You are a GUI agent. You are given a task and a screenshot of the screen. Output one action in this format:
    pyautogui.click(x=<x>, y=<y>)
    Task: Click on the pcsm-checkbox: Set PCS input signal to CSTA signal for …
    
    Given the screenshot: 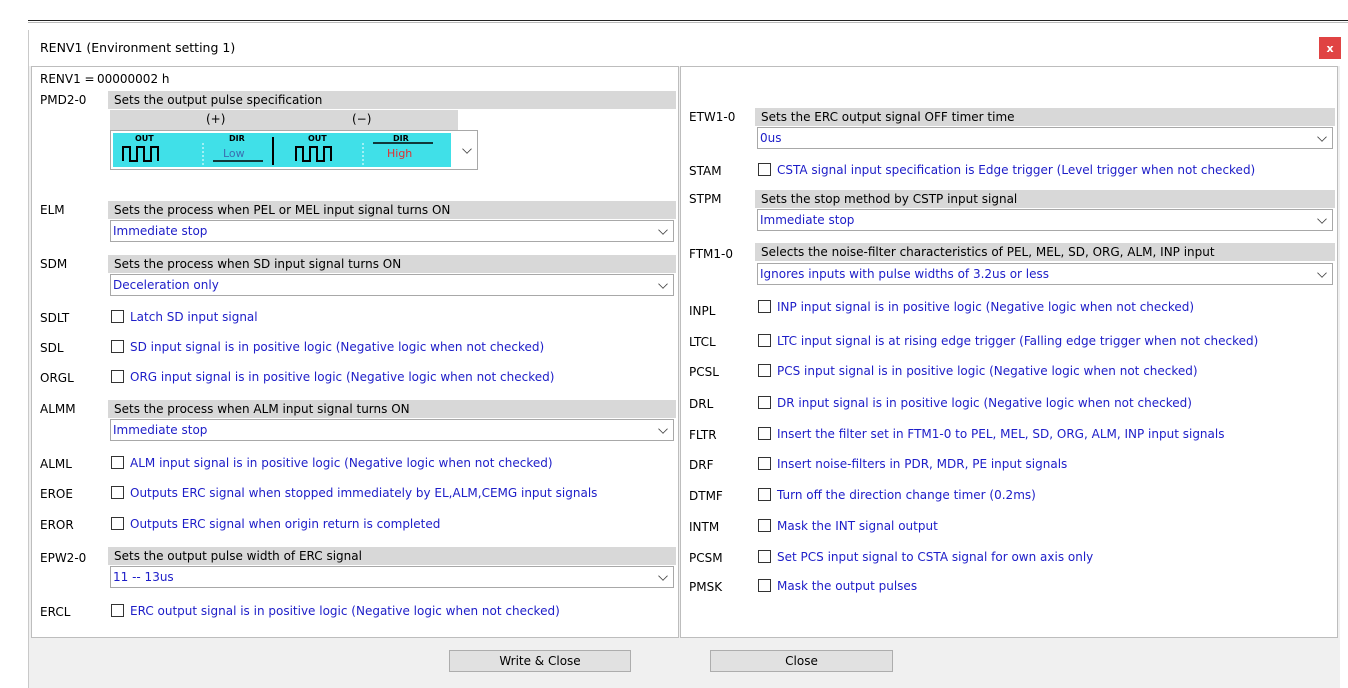 What is the action you would take?
    pyautogui.click(x=1045, y=557)
    